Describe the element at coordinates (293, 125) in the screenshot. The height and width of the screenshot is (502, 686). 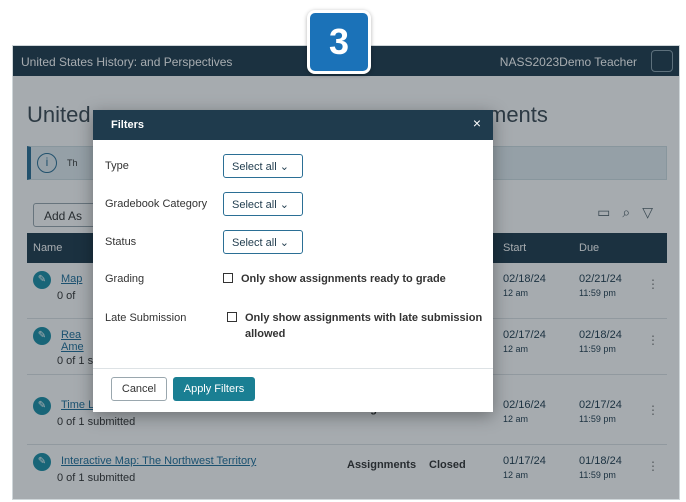
I see `dialog-header: Filters ×` at that location.